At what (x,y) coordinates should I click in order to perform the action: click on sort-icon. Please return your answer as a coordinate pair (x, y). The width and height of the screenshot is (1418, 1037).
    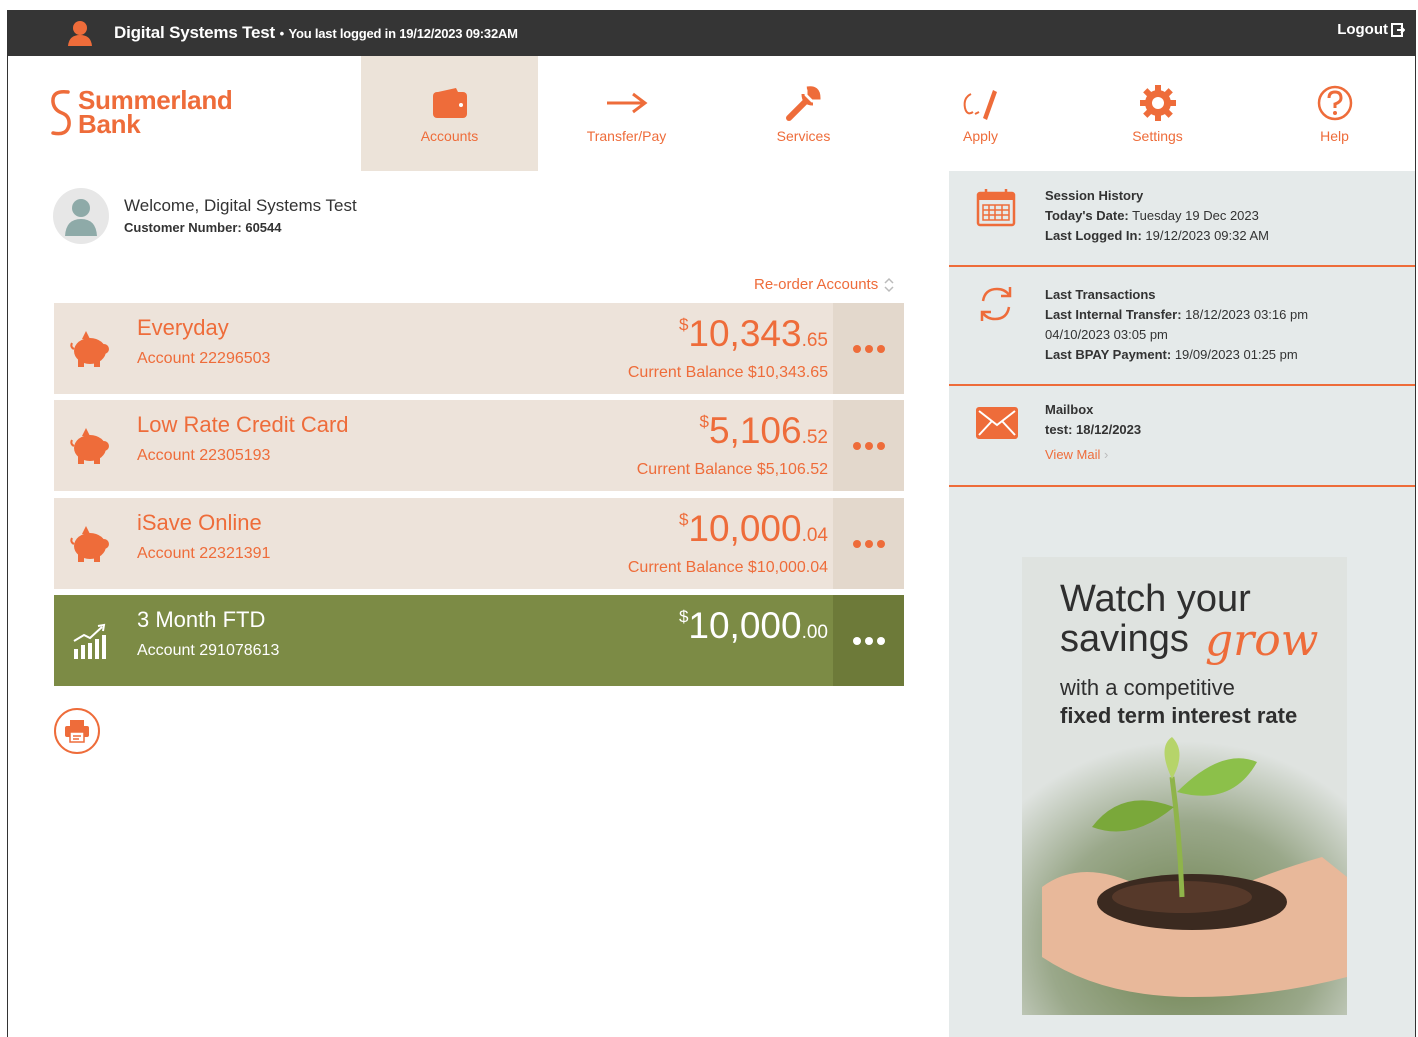
    Looking at the image, I should click on (889, 284).